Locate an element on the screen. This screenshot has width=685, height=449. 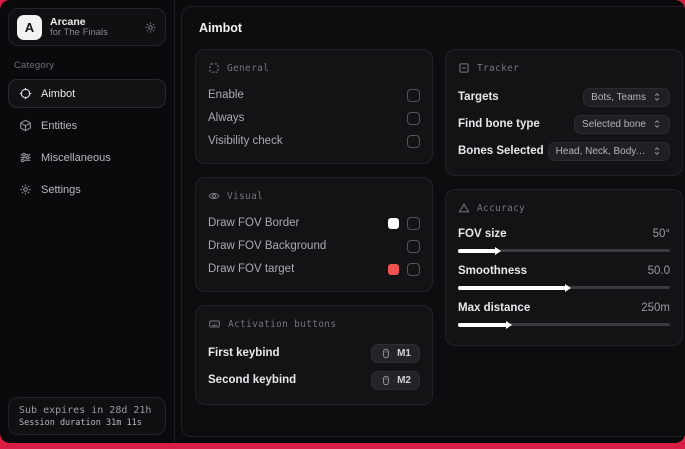
app-logo: A is located at coordinates (29, 27).